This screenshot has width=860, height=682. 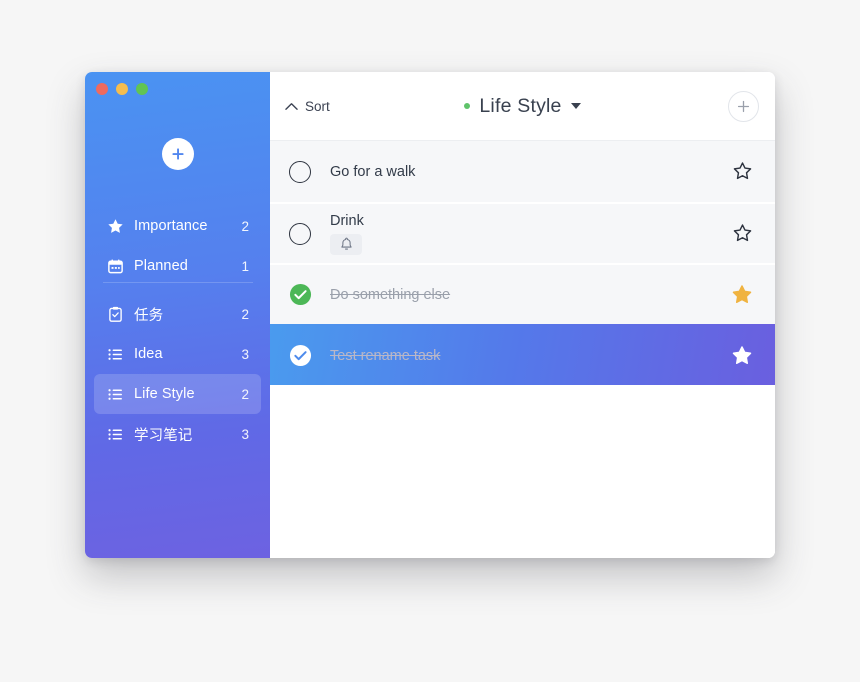 I want to click on sidebar-item-count: 1, so click(x=245, y=266).